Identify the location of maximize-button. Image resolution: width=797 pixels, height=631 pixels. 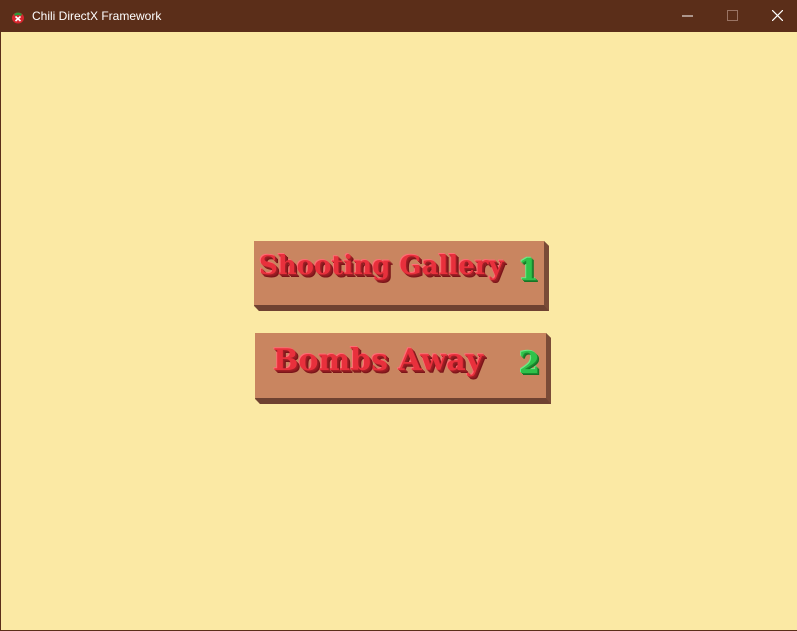
(732, 16).